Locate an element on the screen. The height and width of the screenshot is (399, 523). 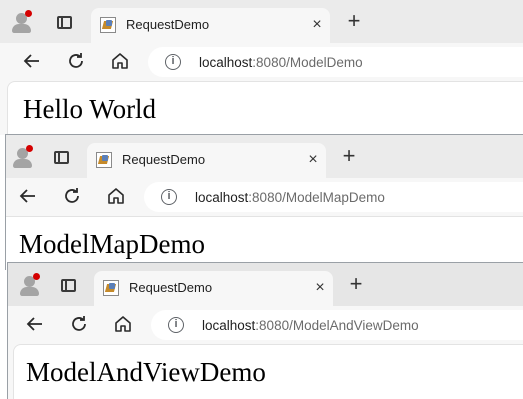
address-bar: i localhost:8080/ModelMapDemo is located at coordinates (333, 197).